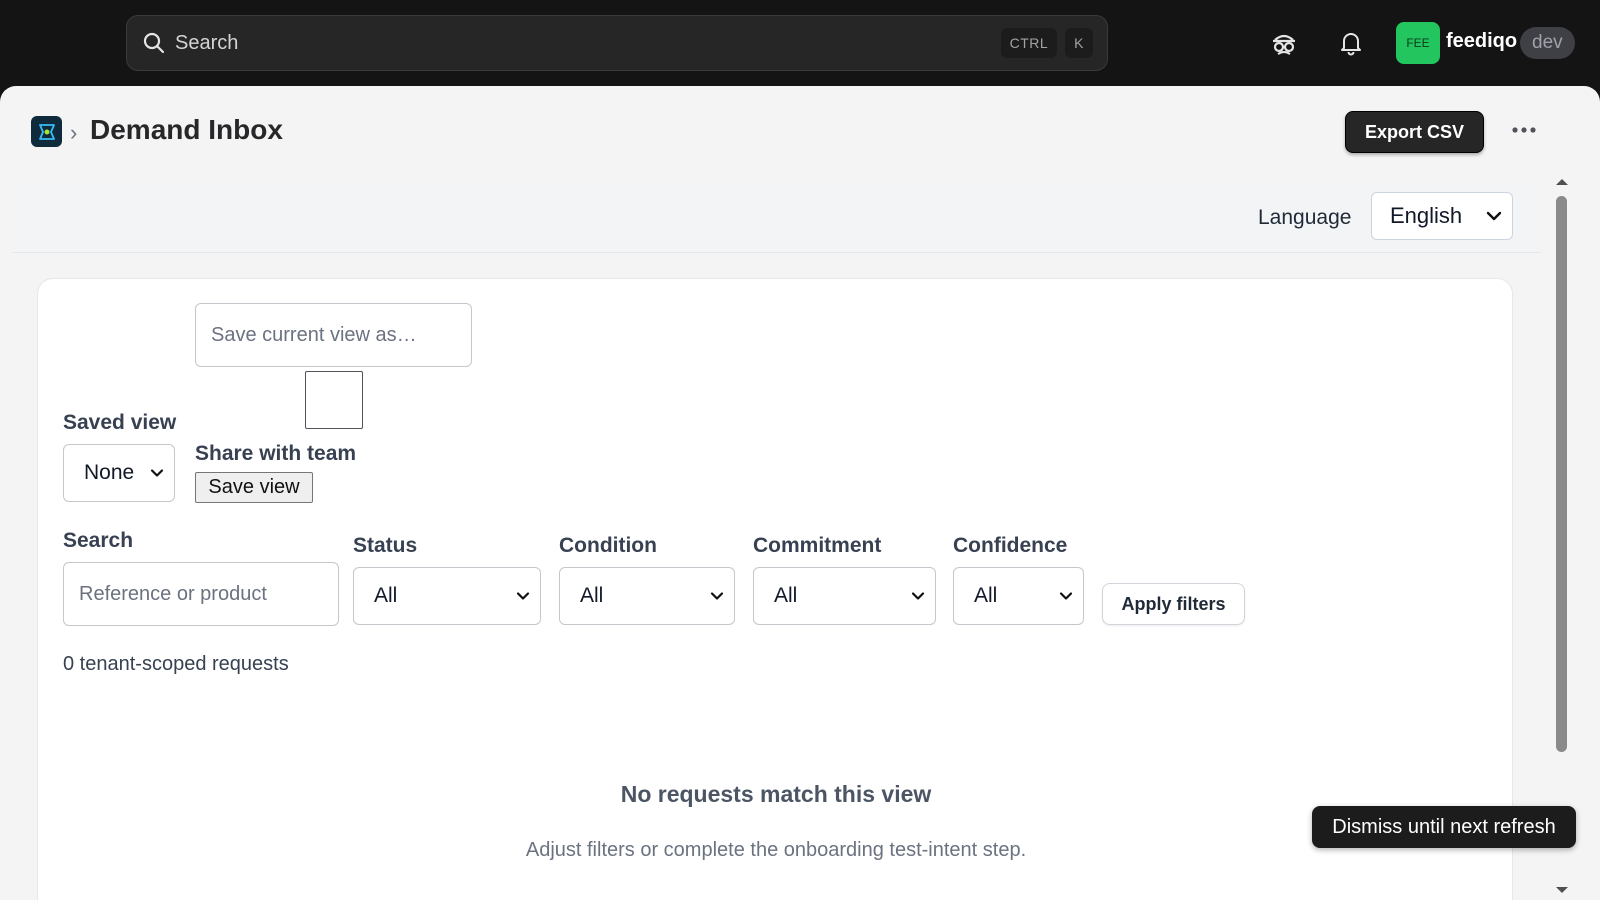 The image size is (1600, 900). I want to click on share-with-team-label: Share with team, so click(276, 453).